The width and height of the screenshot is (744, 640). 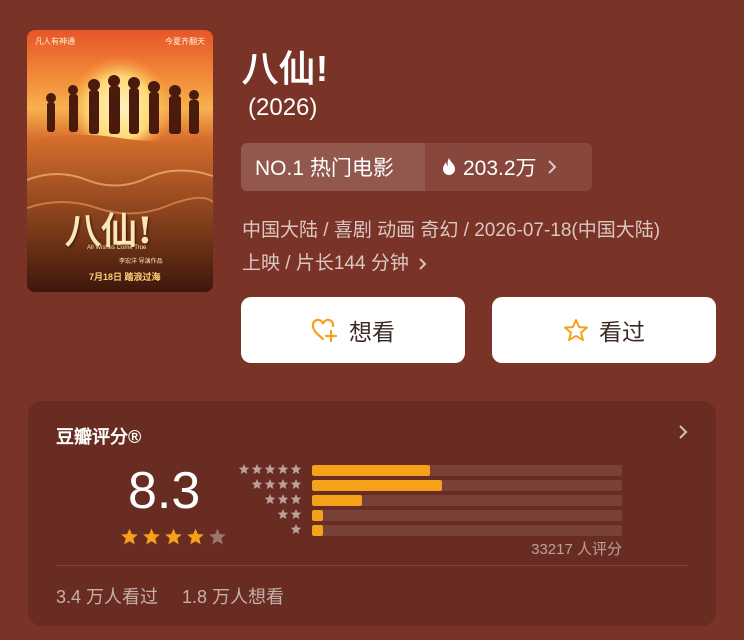 I want to click on star-outline-icon, so click(x=576, y=330).